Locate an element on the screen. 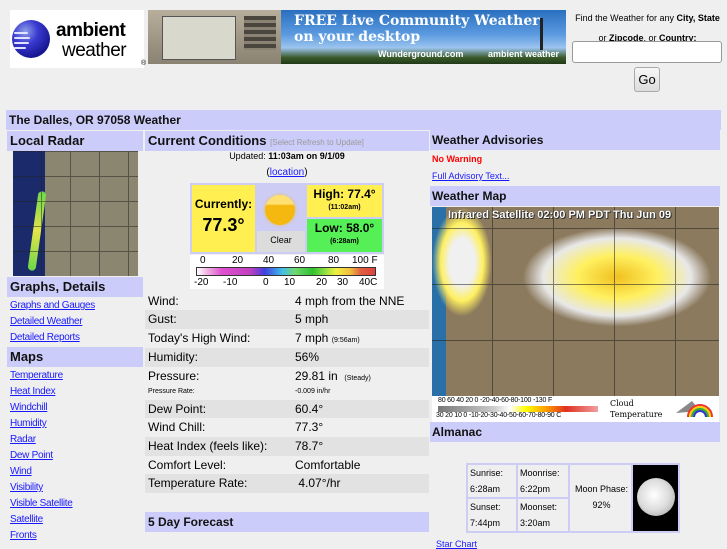 Image resolution: width=727 pixels, height=549 pixels. local-radar-map is located at coordinates (75, 213).